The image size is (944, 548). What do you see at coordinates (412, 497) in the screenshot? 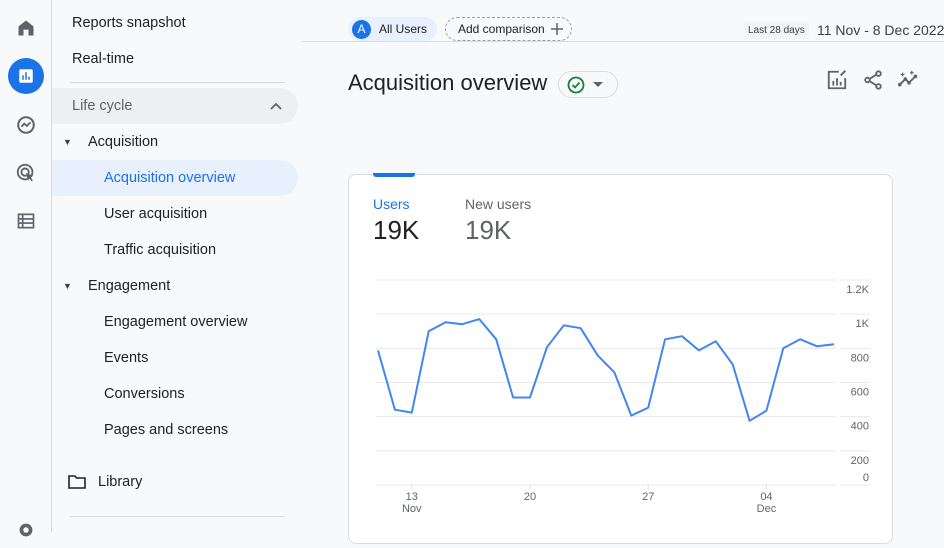
I see `x-tick-label: 13` at bounding box center [412, 497].